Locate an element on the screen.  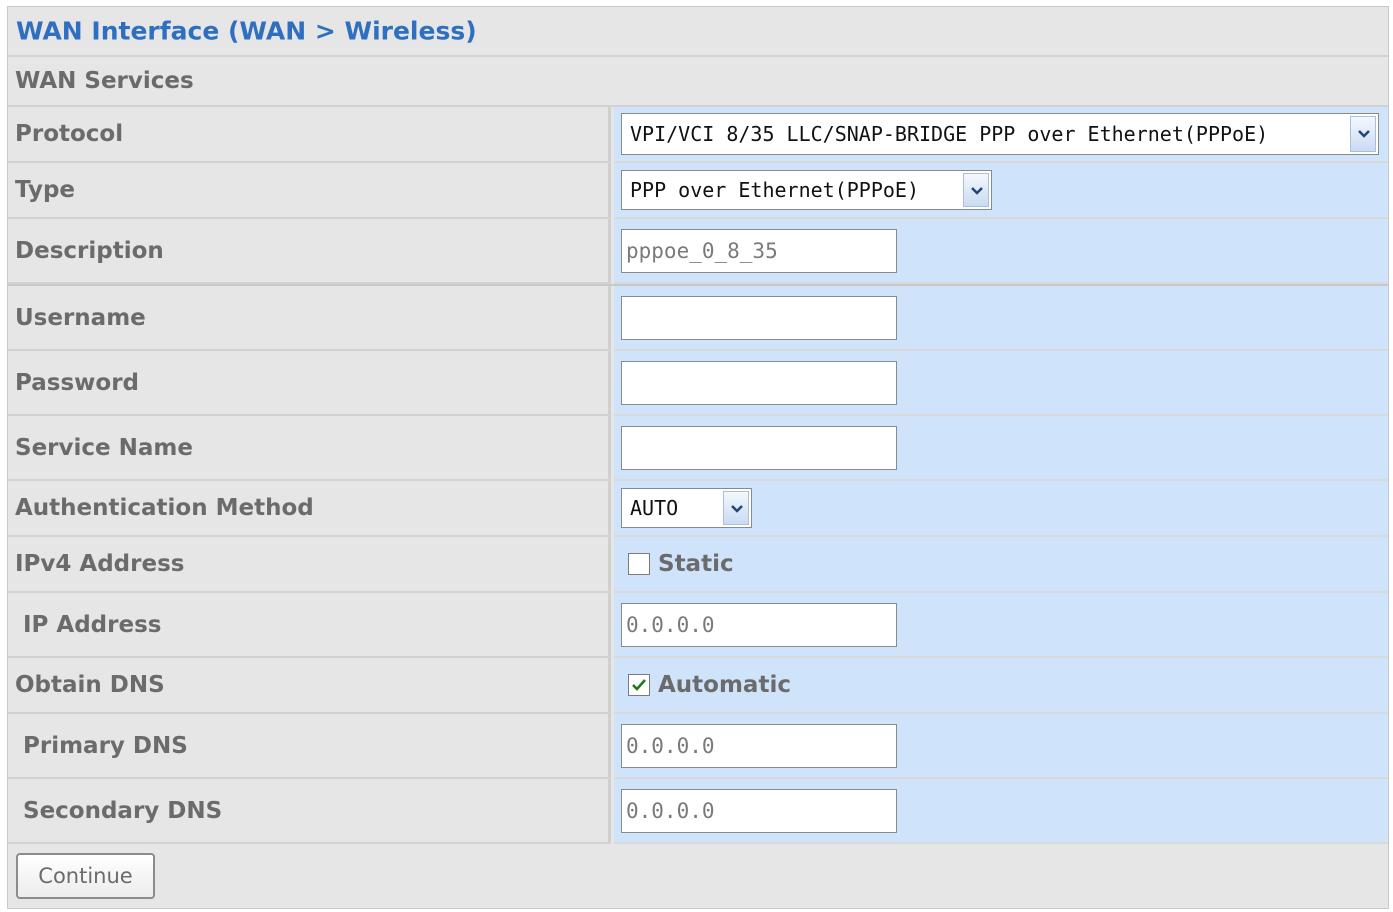
description-row: Description pppoe_0_8_35 is located at coordinates (698, 251).